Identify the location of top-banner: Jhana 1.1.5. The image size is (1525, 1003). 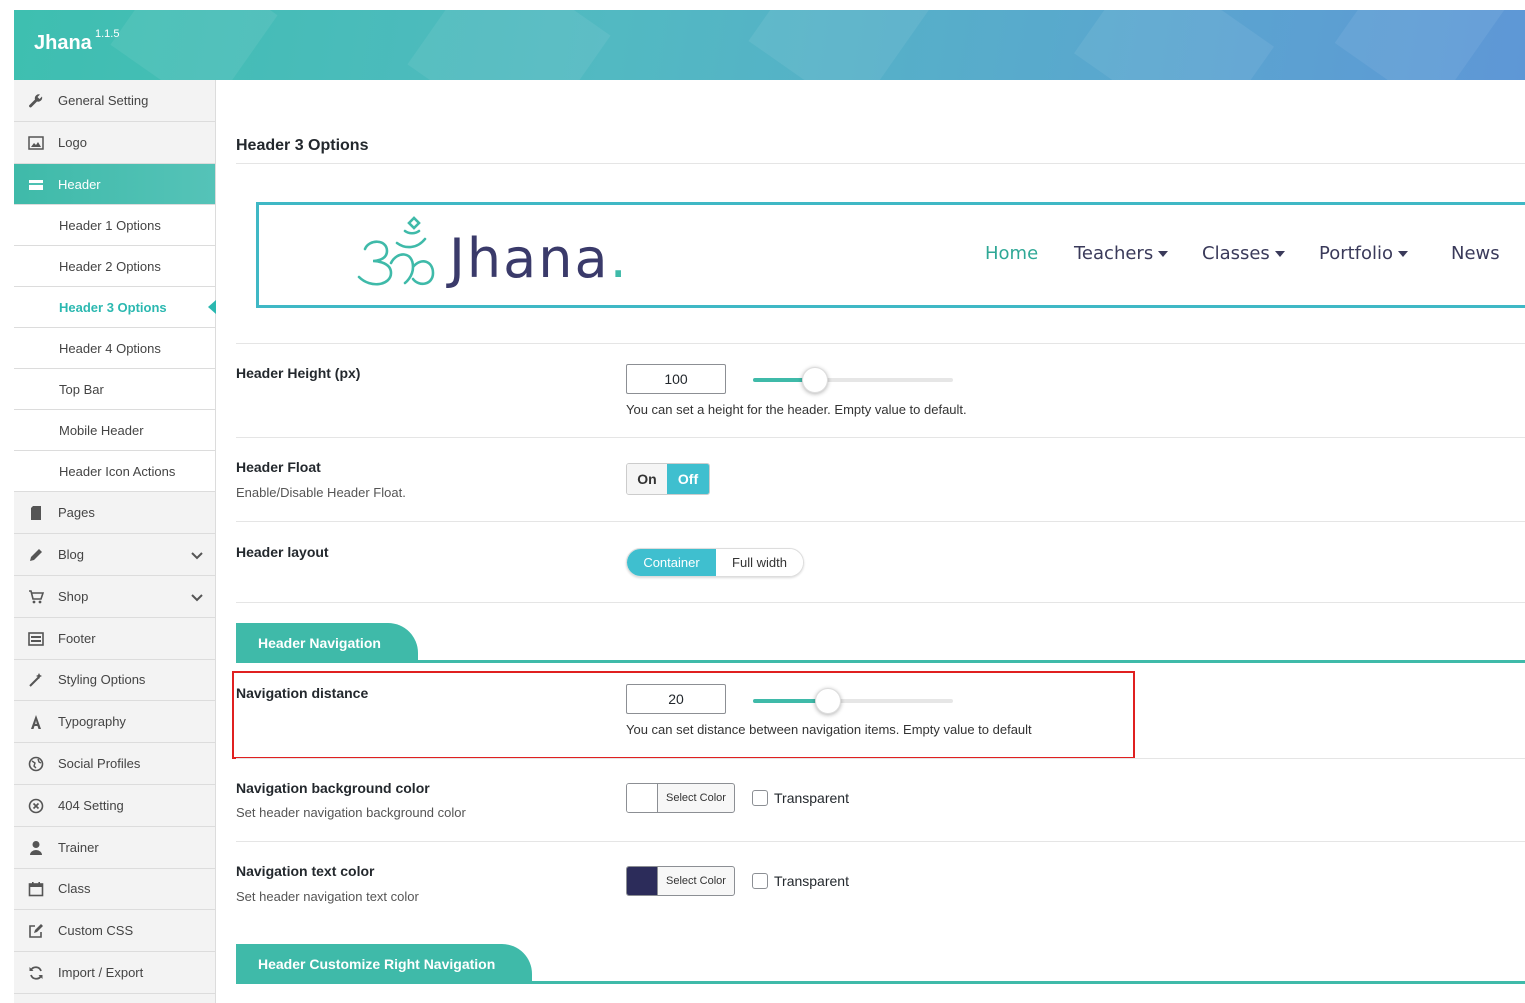
(769, 45).